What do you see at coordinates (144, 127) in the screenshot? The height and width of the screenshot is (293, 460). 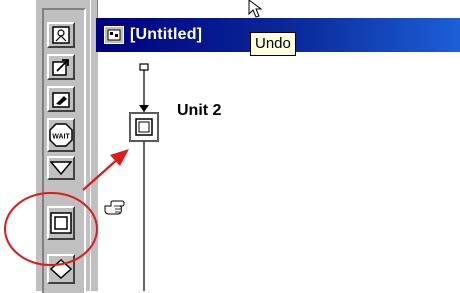 I see `unit-2-map-icon` at bounding box center [144, 127].